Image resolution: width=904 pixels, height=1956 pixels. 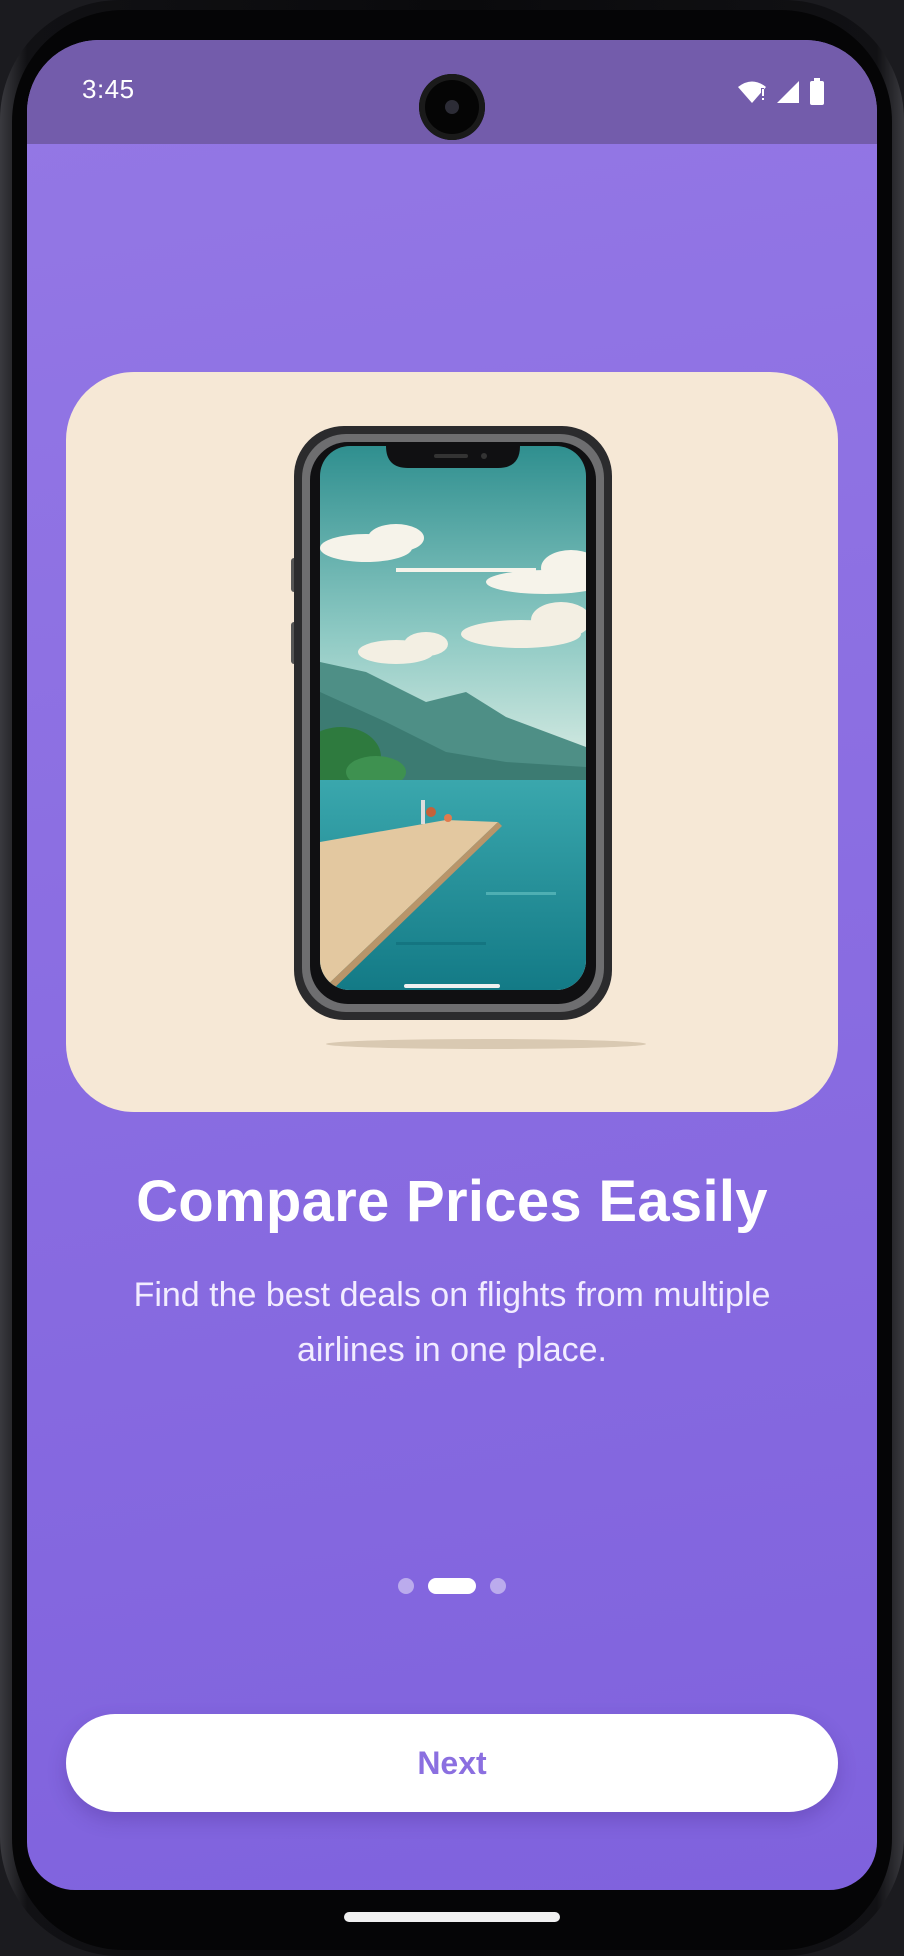 I want to click on page-indicator, so click(x=452, y=1586).